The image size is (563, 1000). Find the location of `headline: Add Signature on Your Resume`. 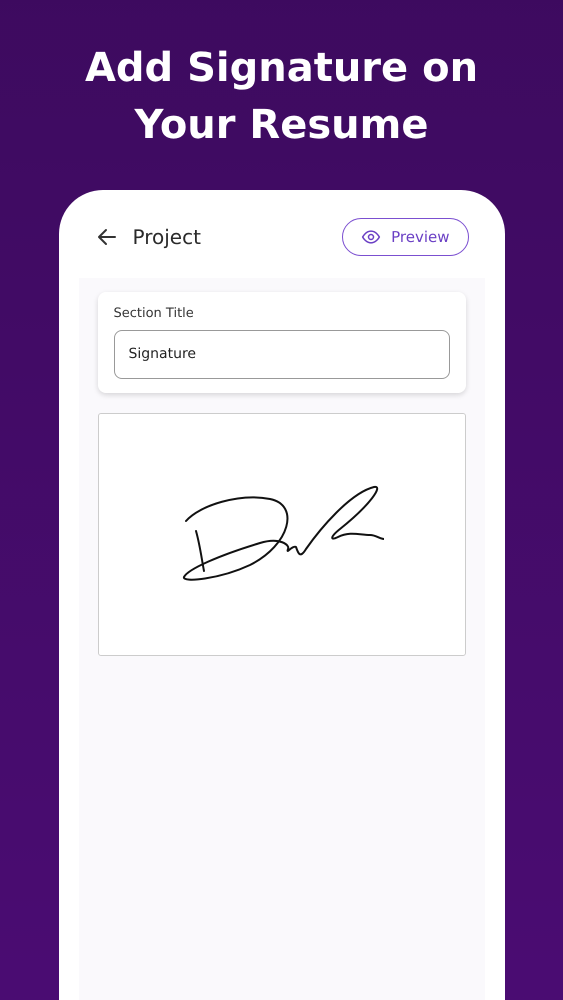

headline: Add Signature on Your Resume is located at coordinates (282, 97).